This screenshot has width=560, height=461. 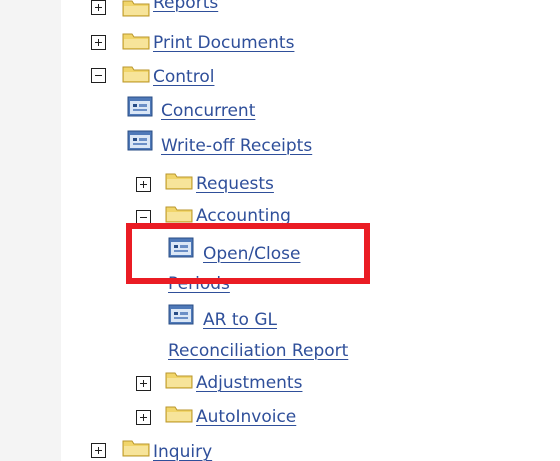 I want to click on tree-link-control: Control, so click(x=183, y=77).